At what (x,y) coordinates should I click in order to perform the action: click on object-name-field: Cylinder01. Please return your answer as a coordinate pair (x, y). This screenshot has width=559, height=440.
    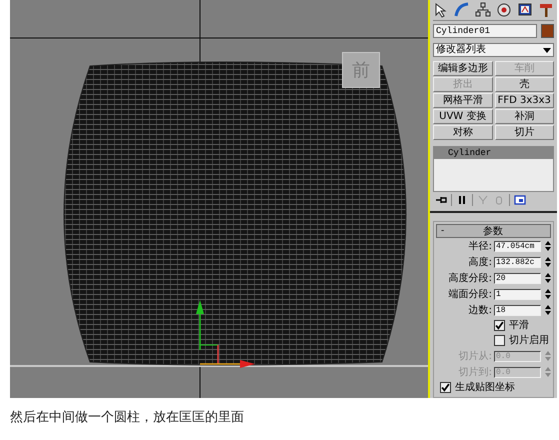
    Looking at the image, I should click on (485, 31).